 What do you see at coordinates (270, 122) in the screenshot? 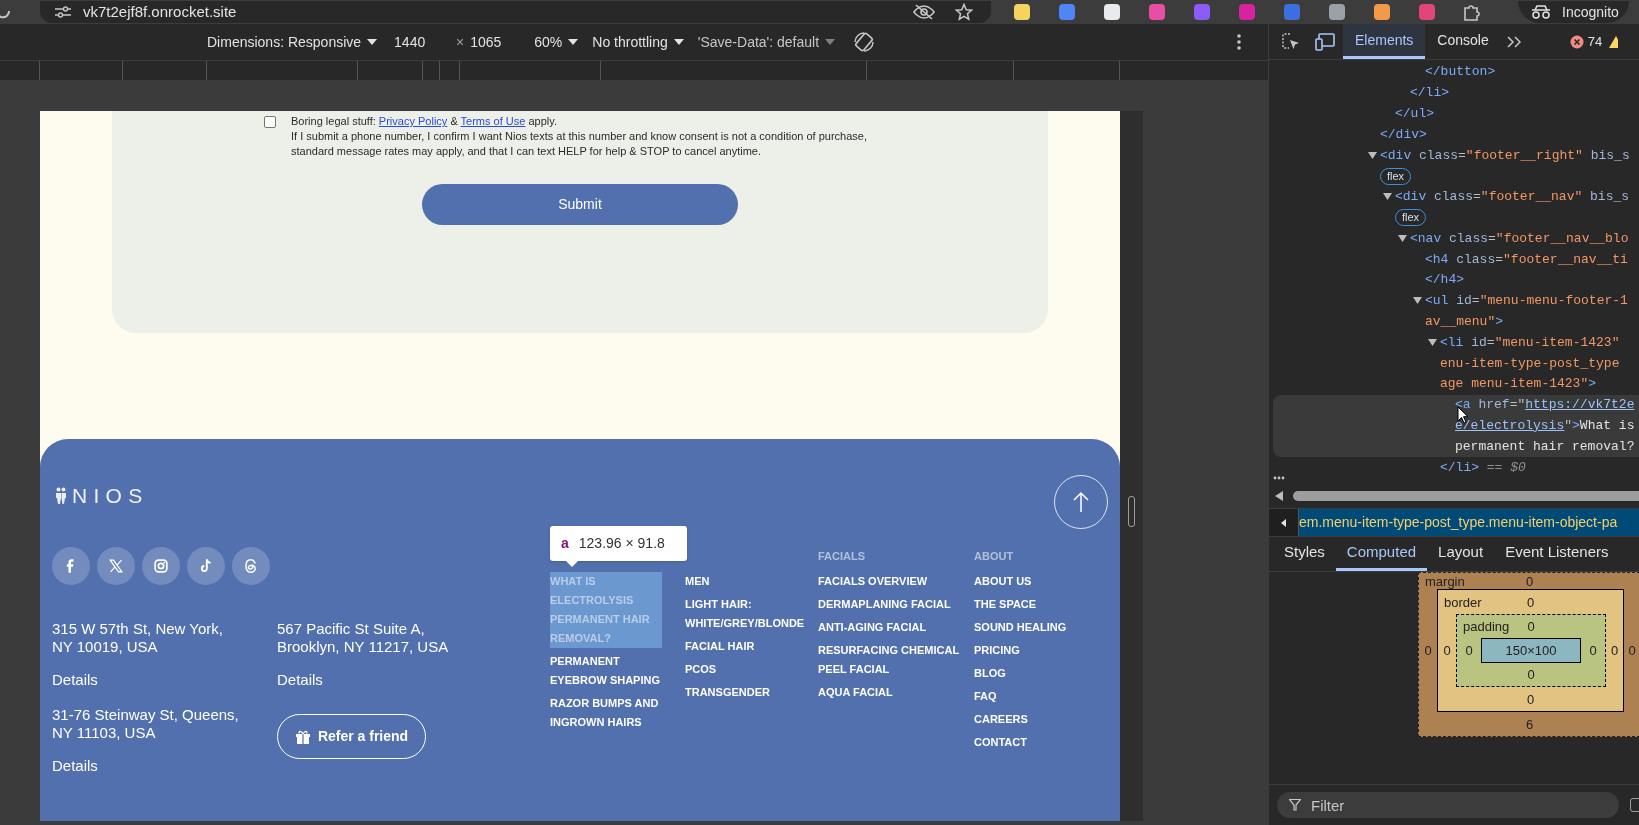
I see `consent-checkbox` at bounding box center [270, 122].